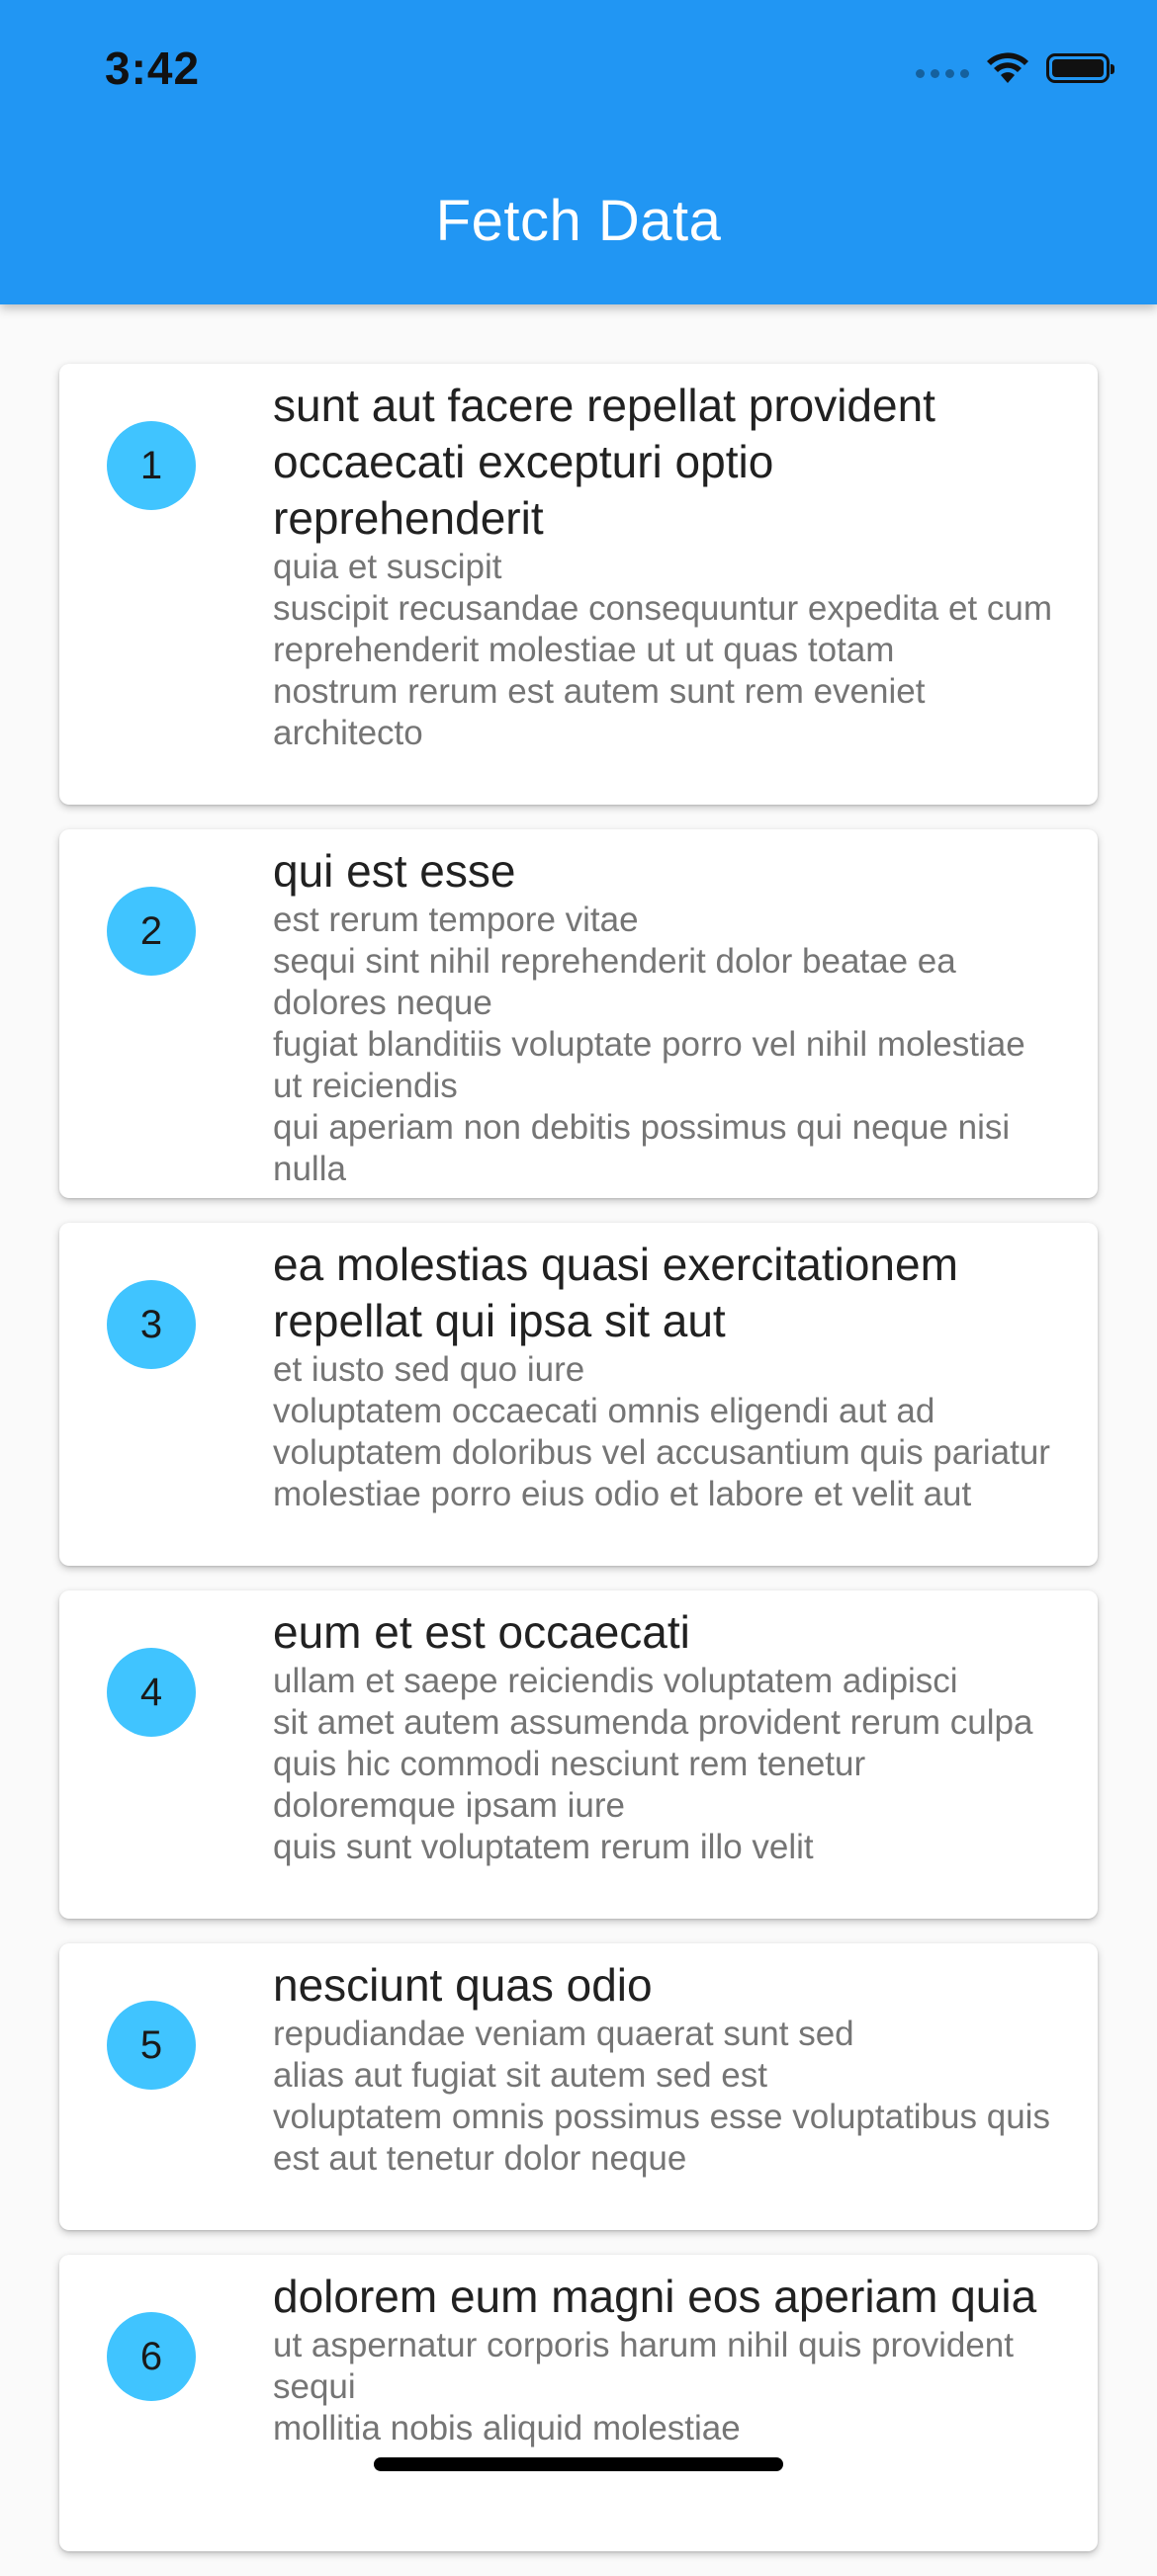 Image resolution: width=1157 pixels, height=2576 pixels. Describe the element at coordinates (152, 1324) in the screenshot. I see `avatar: 3` at that location.